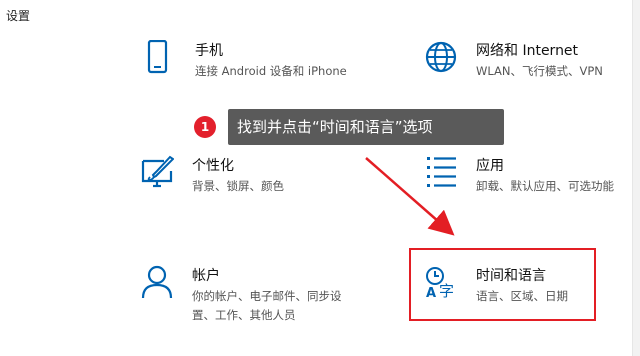 The width and height of the screenshot is (640, 356). I want to click on scrollbar-track, so click(636, 178).